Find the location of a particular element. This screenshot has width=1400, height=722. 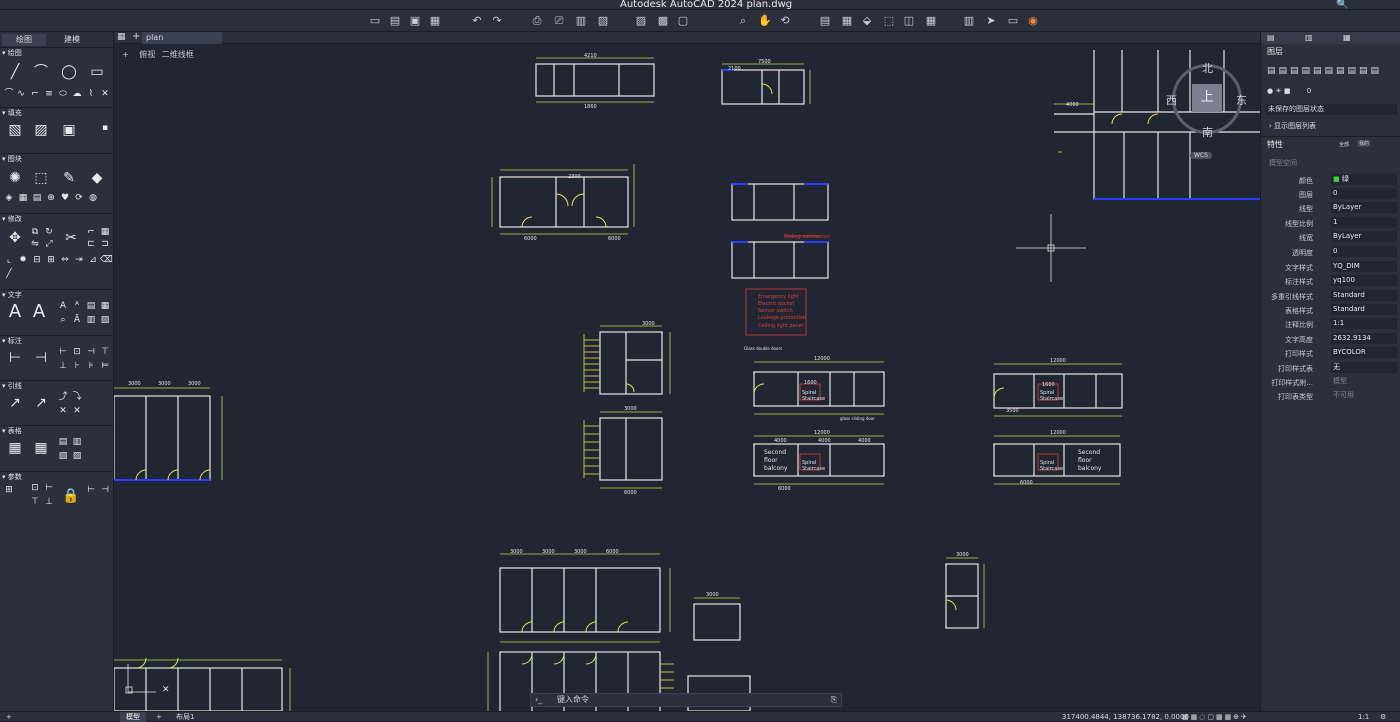

viewcube-north: 北 is located at coordinates (1207, 68).